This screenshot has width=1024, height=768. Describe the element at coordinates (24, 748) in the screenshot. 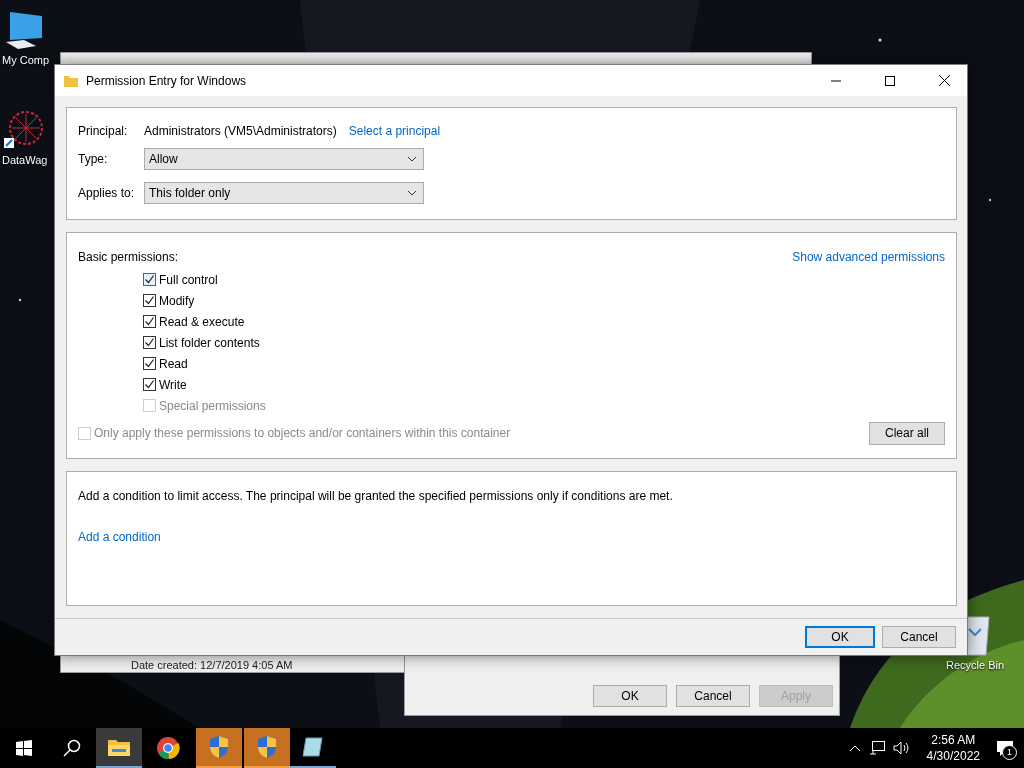

I see `four-panes-icon` at that location.